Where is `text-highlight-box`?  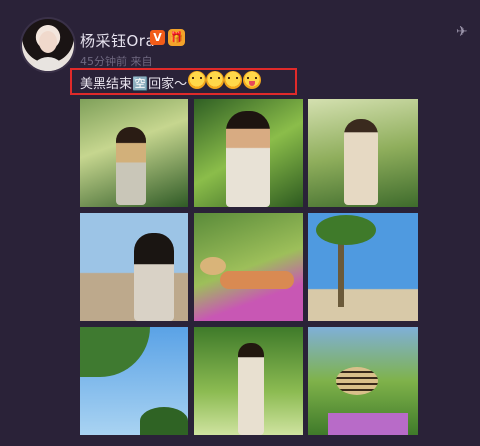
text-highlight-box is located at coordinates (183, 81).